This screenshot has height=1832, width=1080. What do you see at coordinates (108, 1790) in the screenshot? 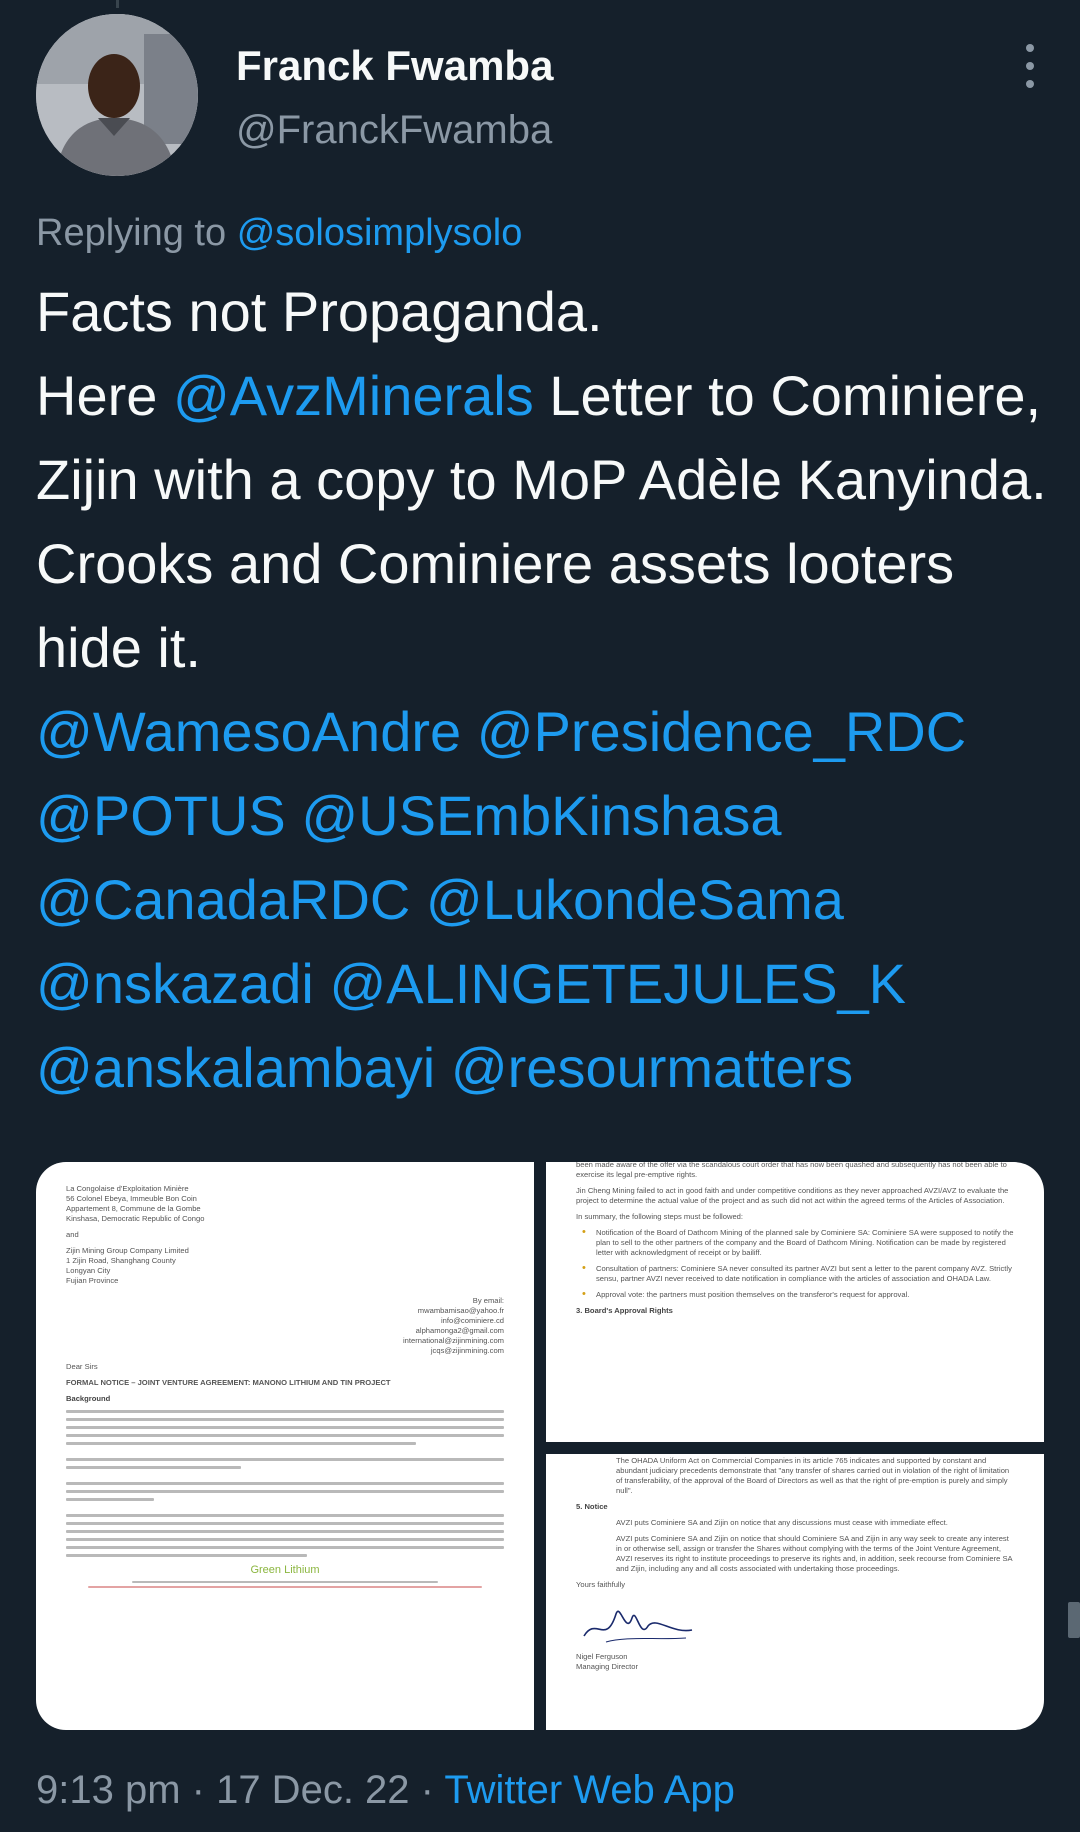
I see `tweet-time: 9:13 pm` at bounding box center [108, 1790].